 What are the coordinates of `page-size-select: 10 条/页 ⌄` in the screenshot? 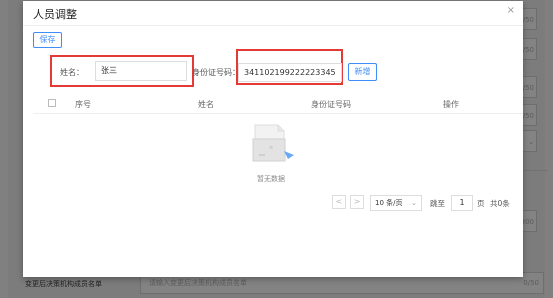 It's located at (396, 203).